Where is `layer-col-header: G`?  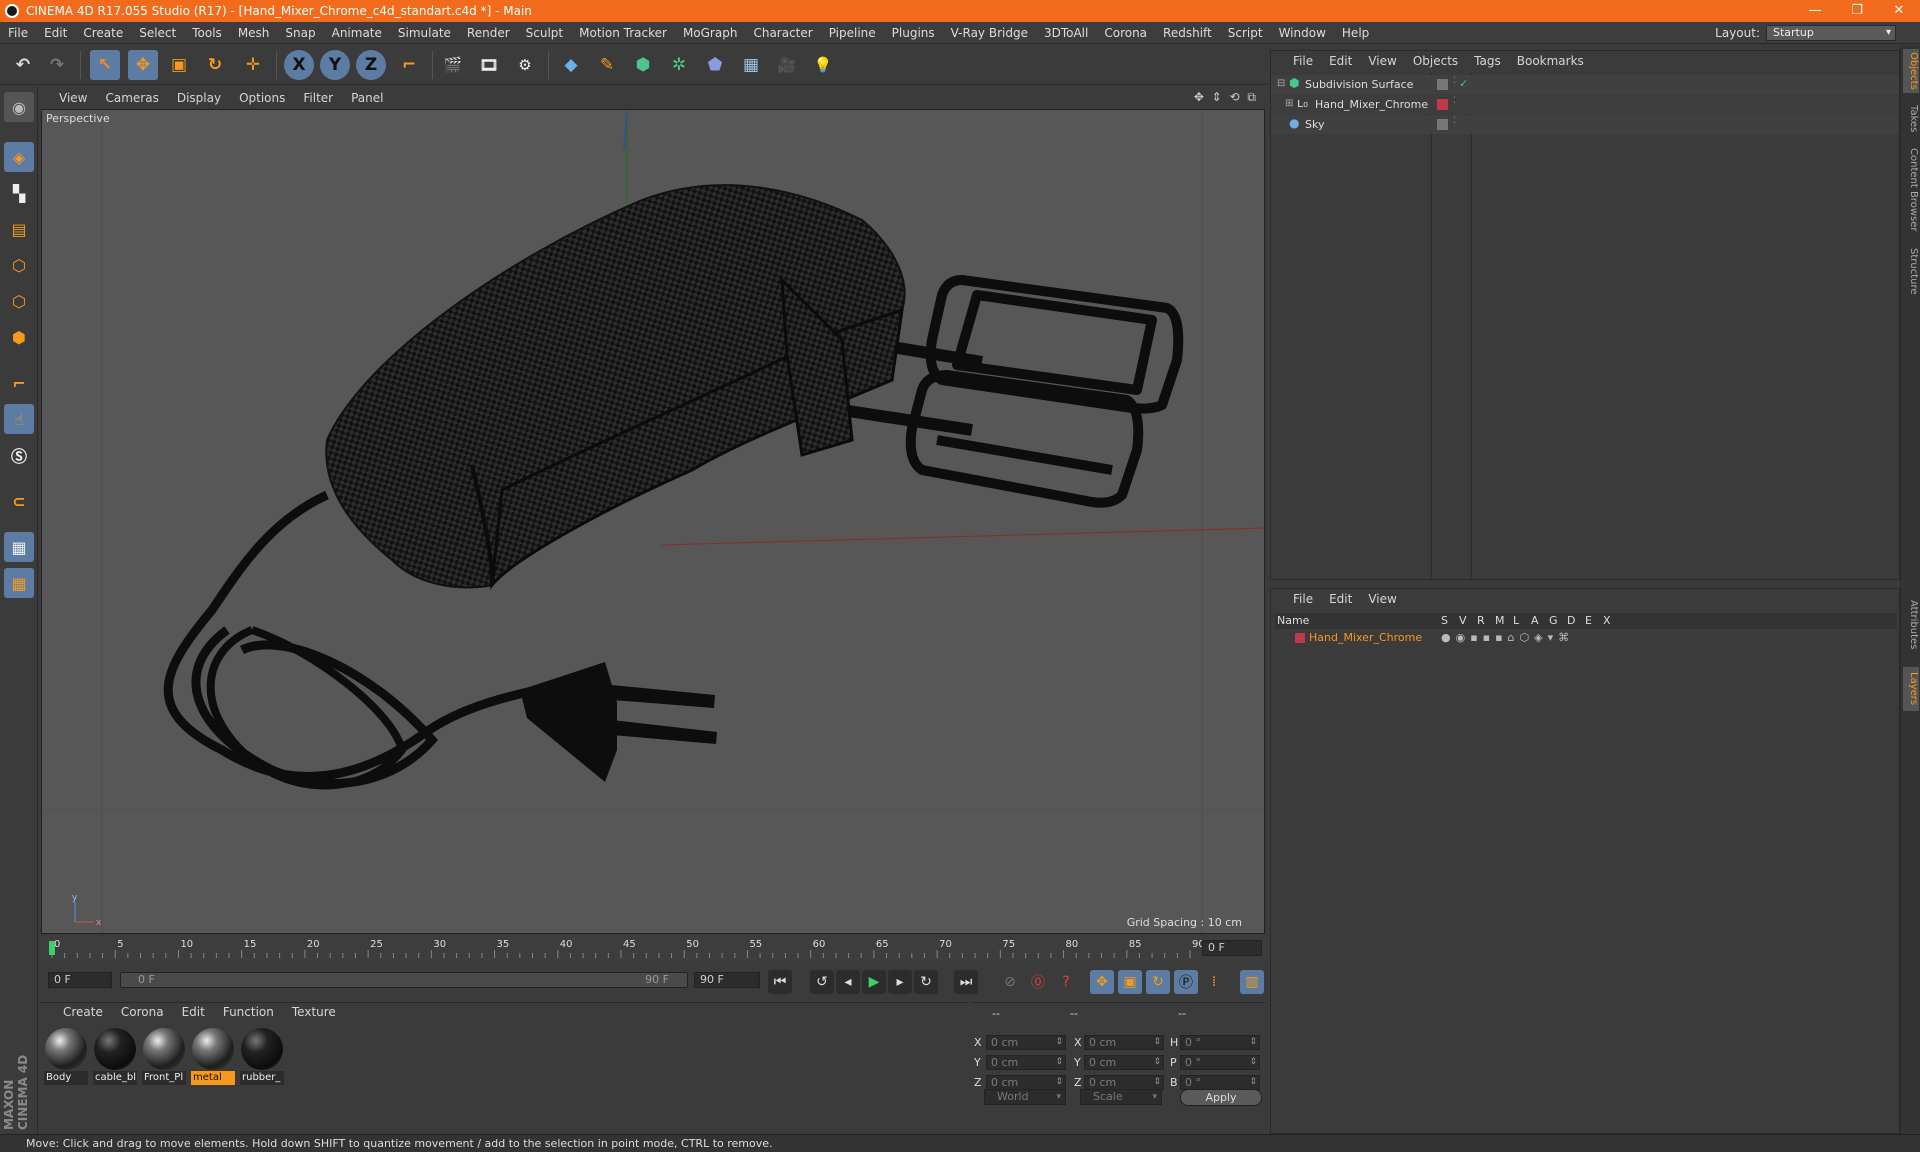 layer-col-header: G is located at coordinates (1553, 621).